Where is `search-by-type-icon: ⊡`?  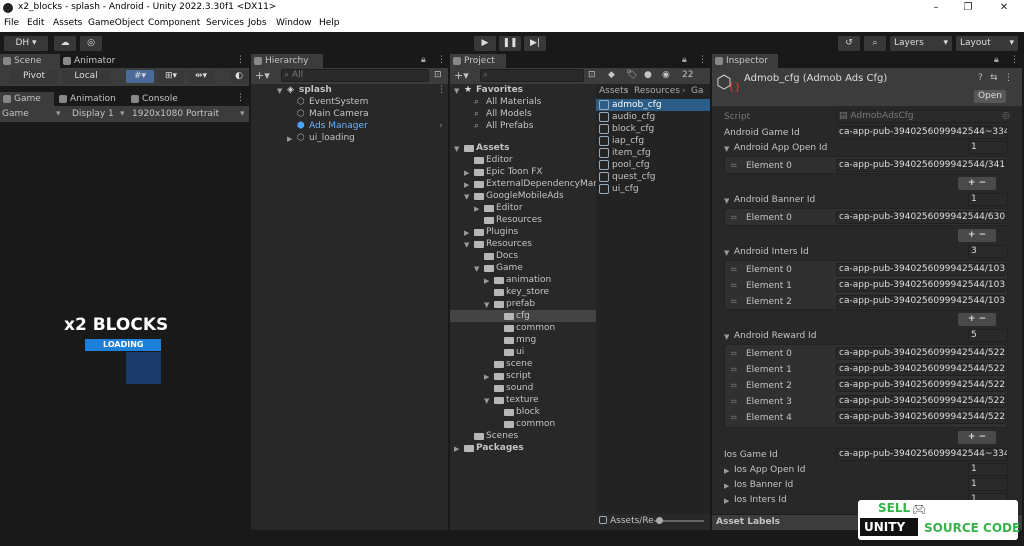 search-by-type-icon: ⊡ is located at coordinates (592, 75).